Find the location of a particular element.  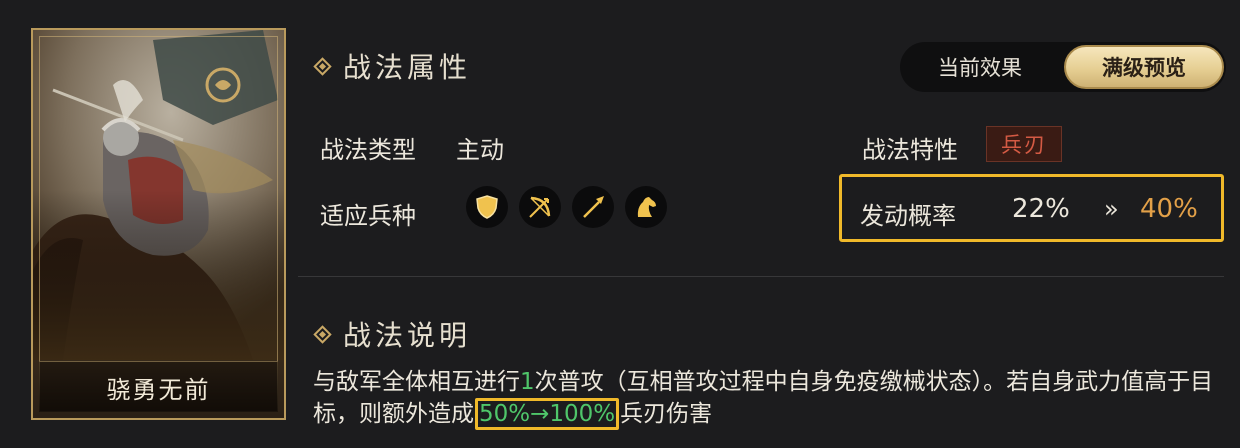

max-level-preview-tab: 满级预览 is located at coordinates (1144, 67).